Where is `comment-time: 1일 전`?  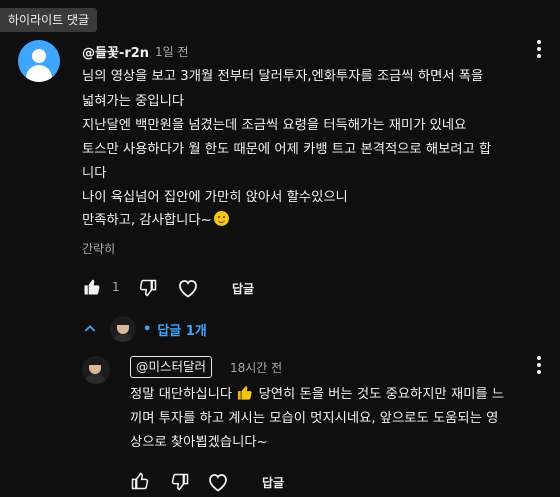 comment-time: 1일 전 is located at coordinates (172, 51).